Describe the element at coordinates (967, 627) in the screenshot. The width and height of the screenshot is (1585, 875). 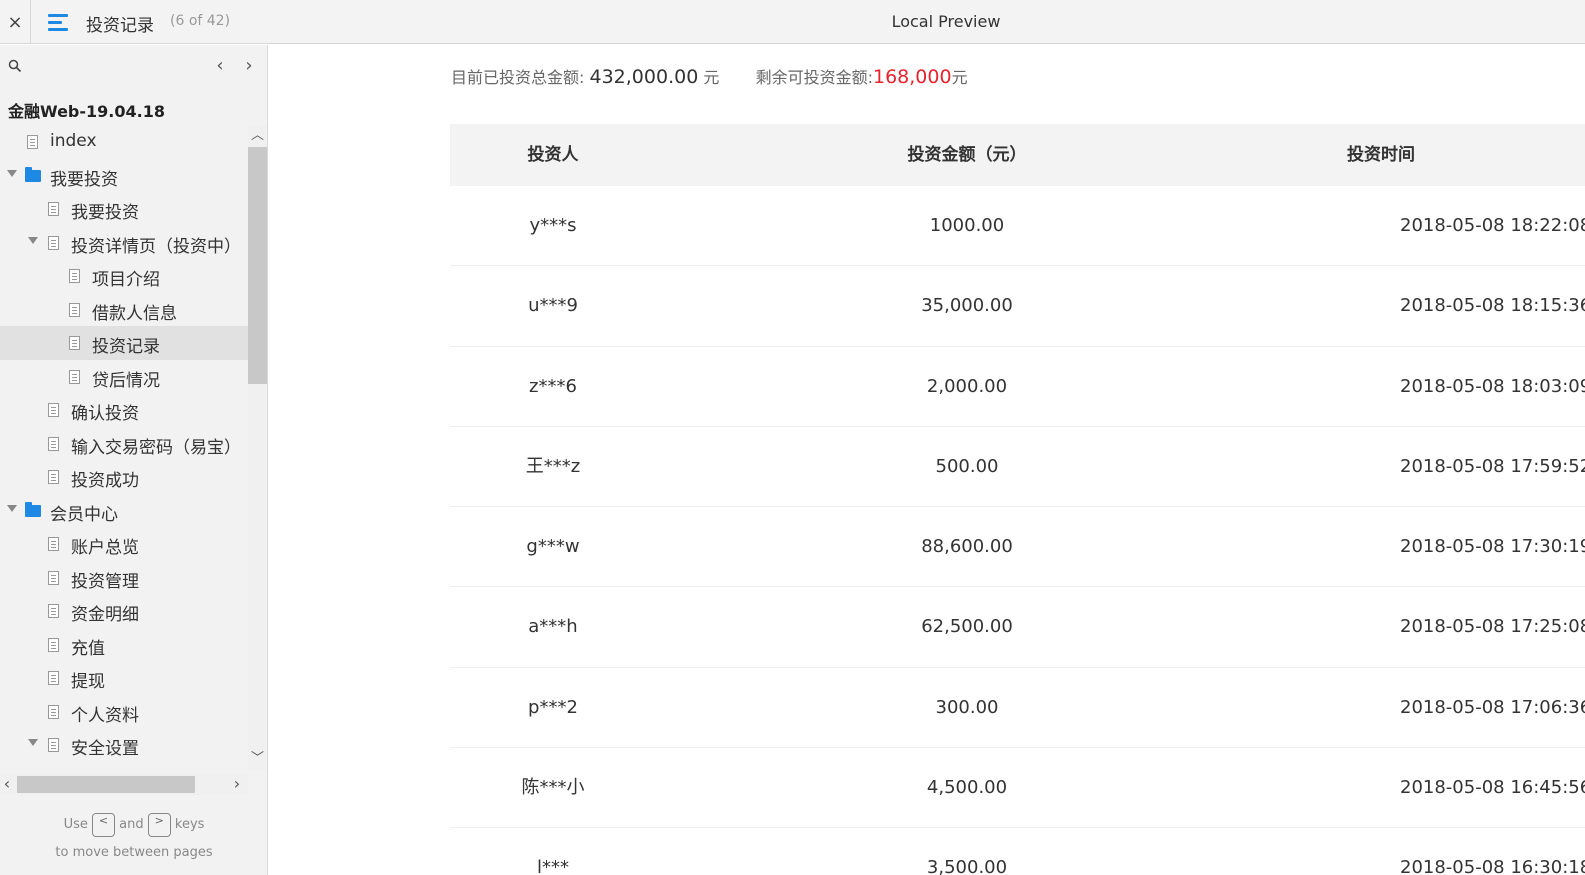
I see `amount-cell: 62,500.00` at that location.